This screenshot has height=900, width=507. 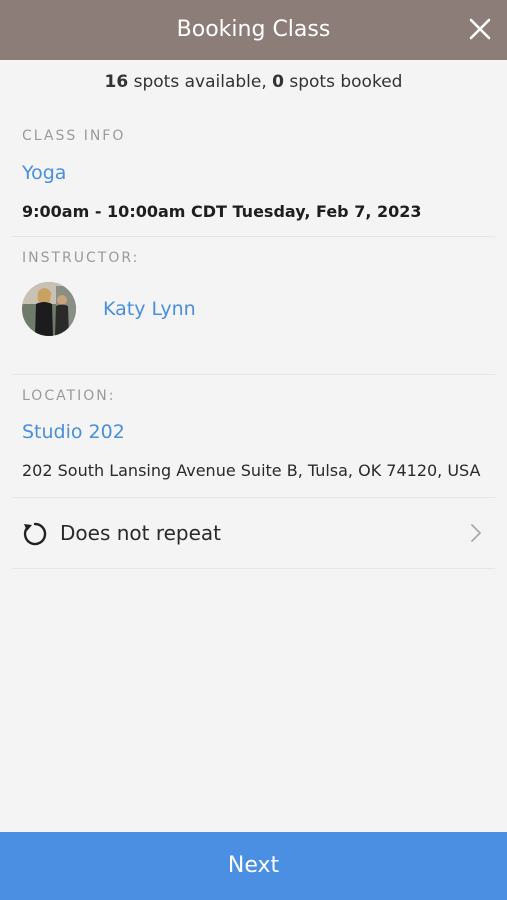 I want to click on repeat-option-row: Does not repeat, so click(x=253, y=534).